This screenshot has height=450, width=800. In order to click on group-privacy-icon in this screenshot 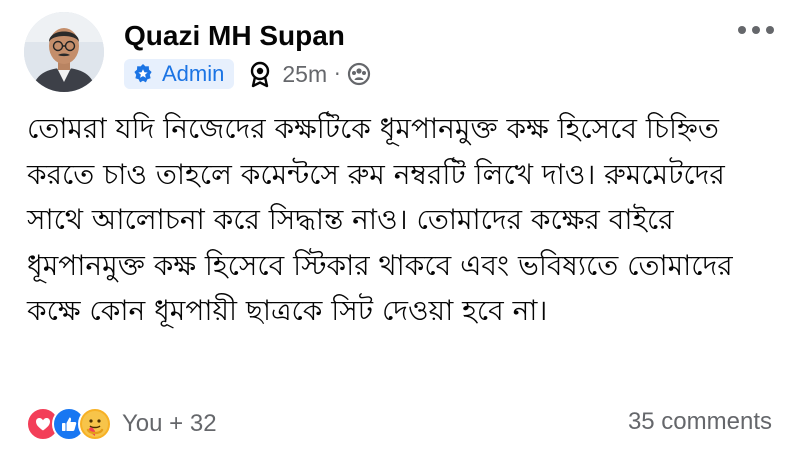, I will do `click(359, 74)`.